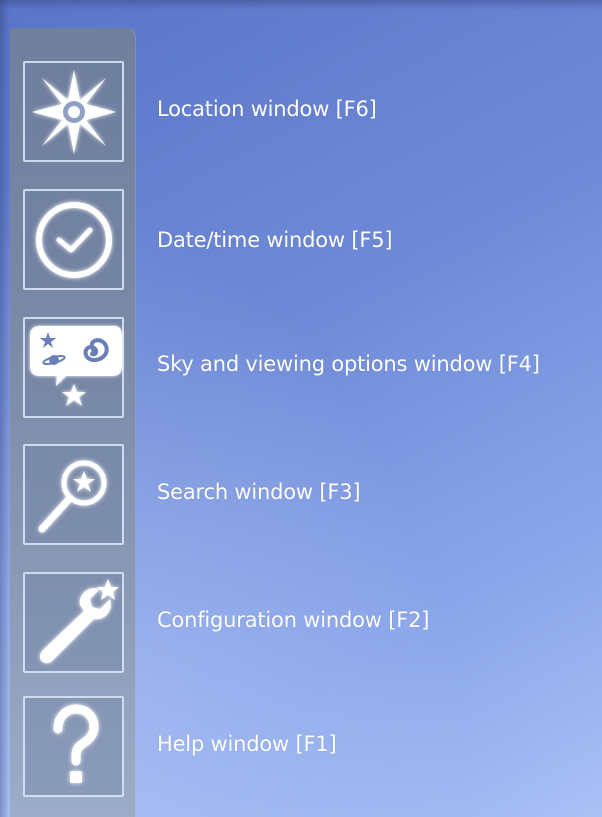 The height and width of the screenshot is (817, 602). I want to click on configuration-window-button, so click(73, 622).